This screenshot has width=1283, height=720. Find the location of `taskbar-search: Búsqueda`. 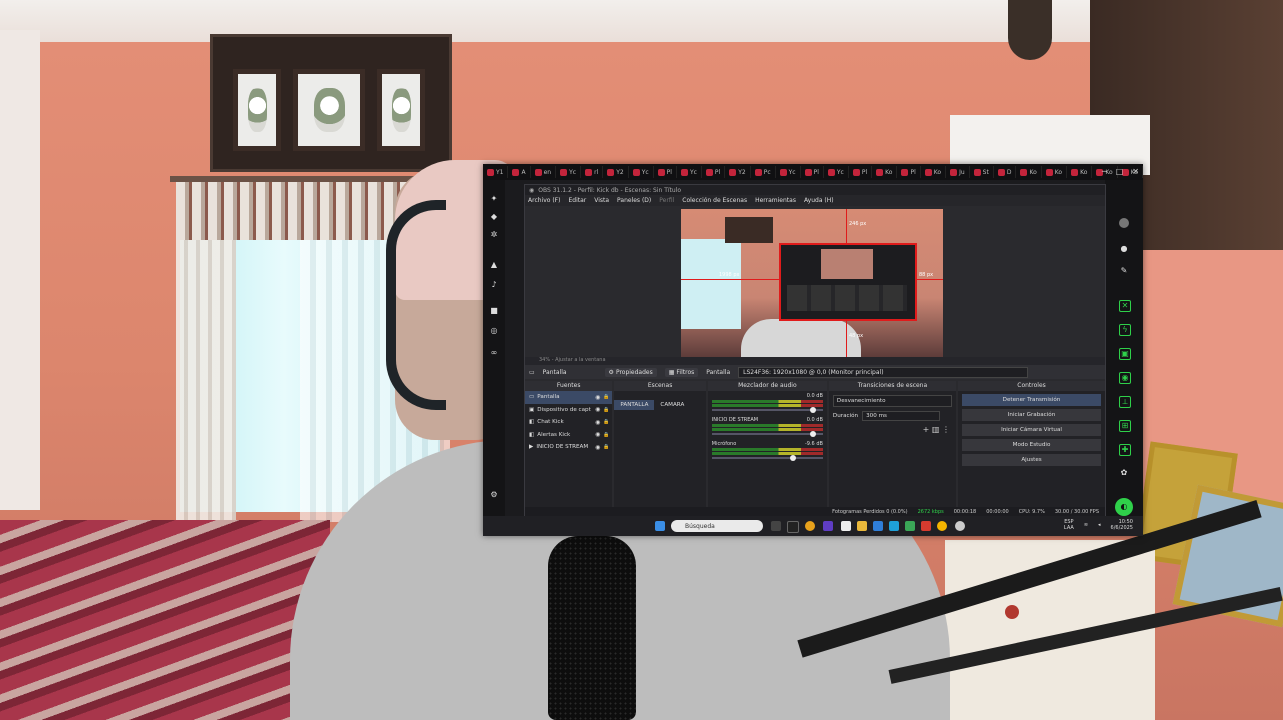

taskbar-search: Búsqueda is located at coordinates (717, 526).